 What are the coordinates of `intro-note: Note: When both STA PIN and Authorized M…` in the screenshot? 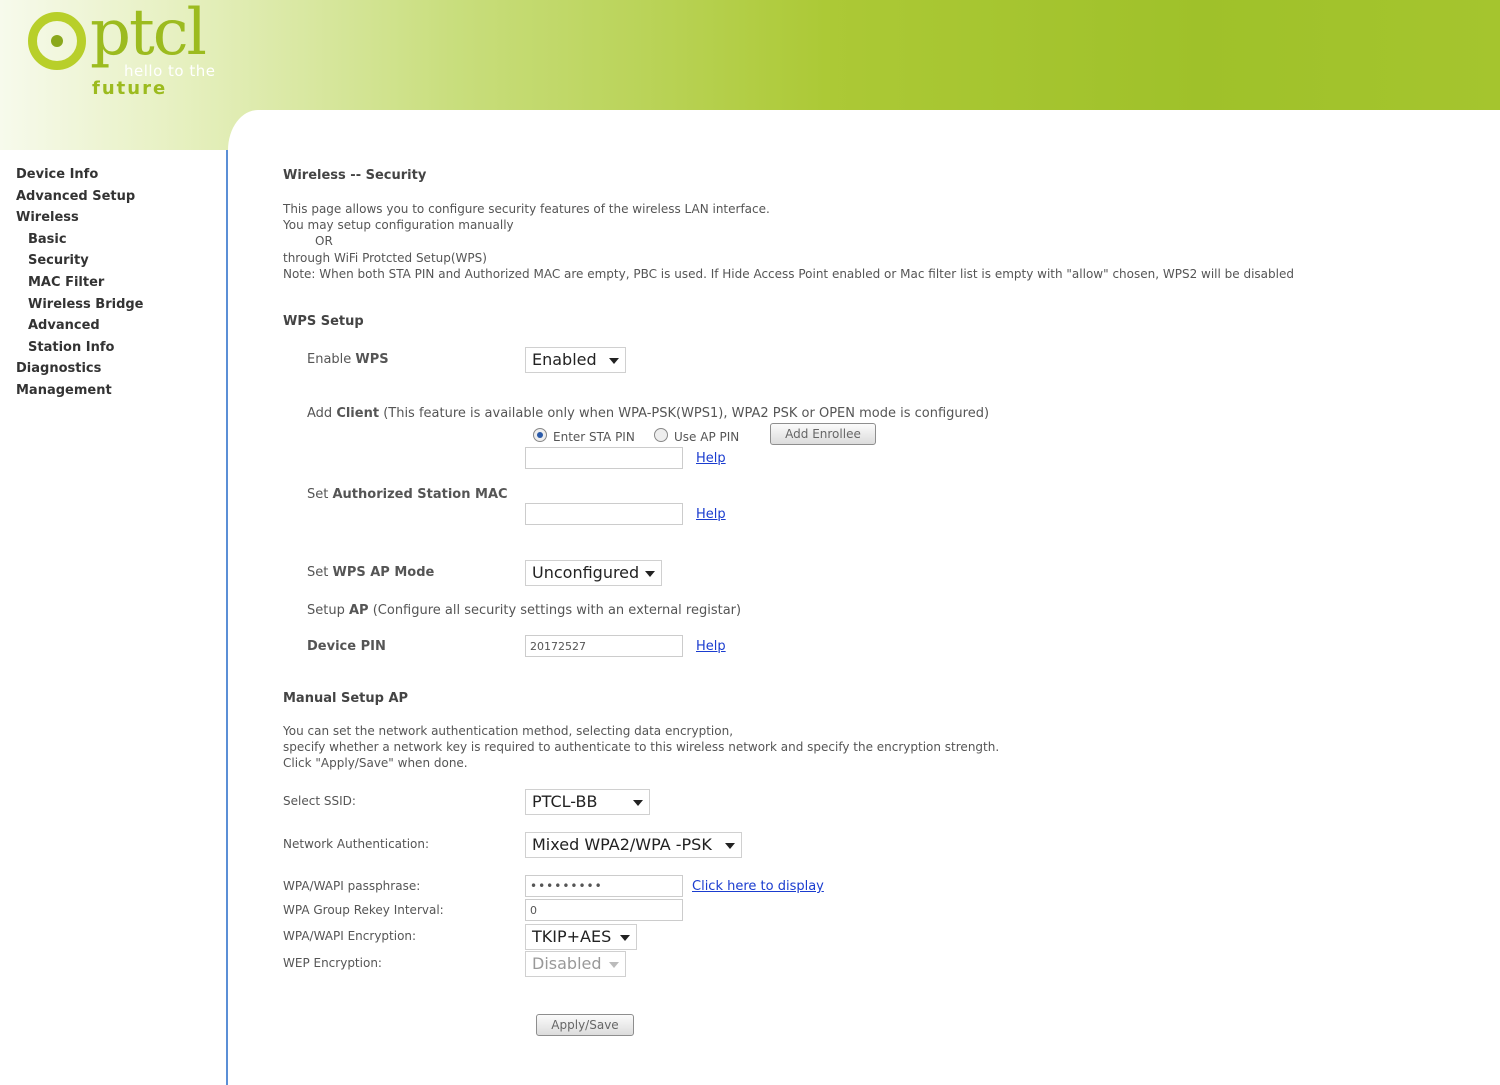 It's located at (788, 273).